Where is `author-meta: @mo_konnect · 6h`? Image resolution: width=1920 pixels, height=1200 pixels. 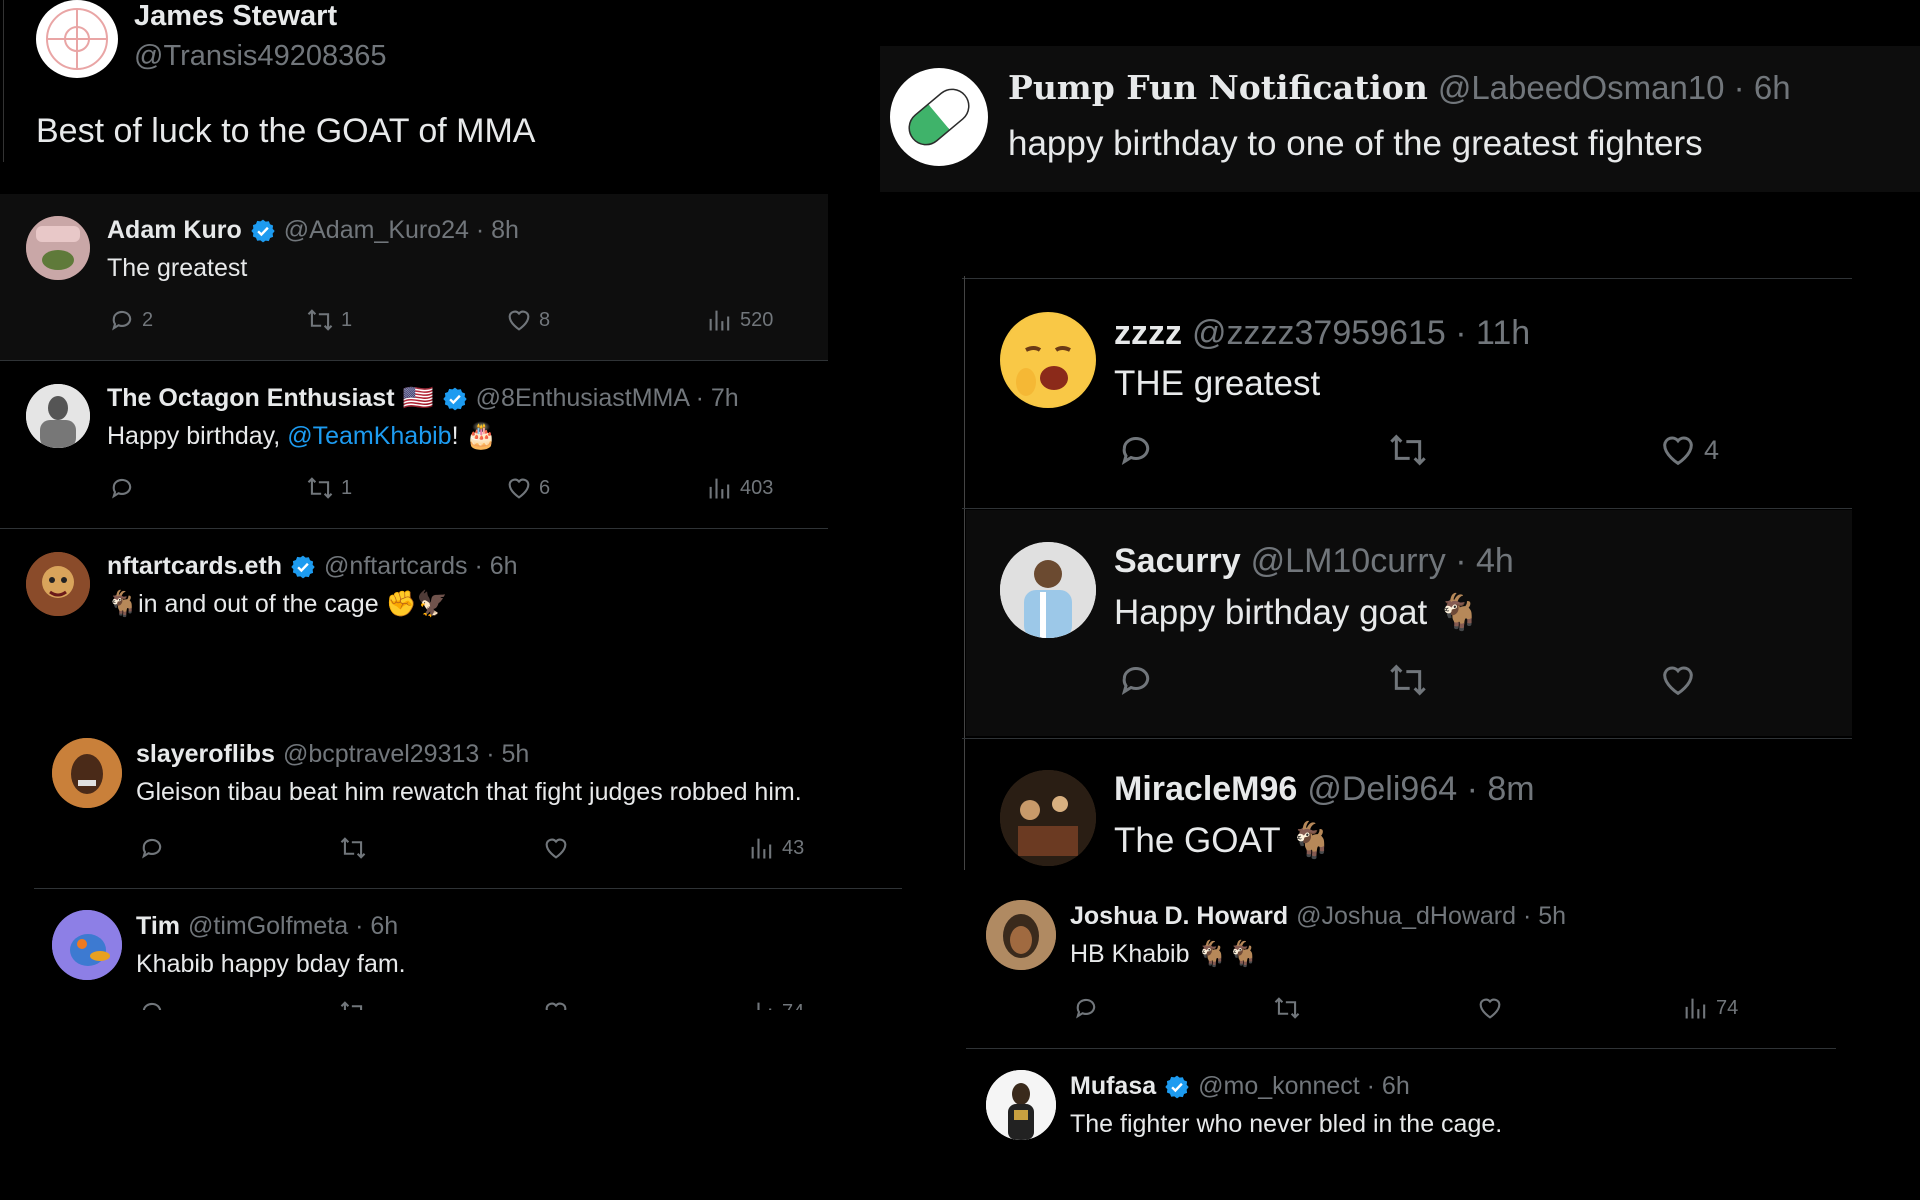
author-meta: @mo_konnect · 6h is located at coordinates (1304, 1086).